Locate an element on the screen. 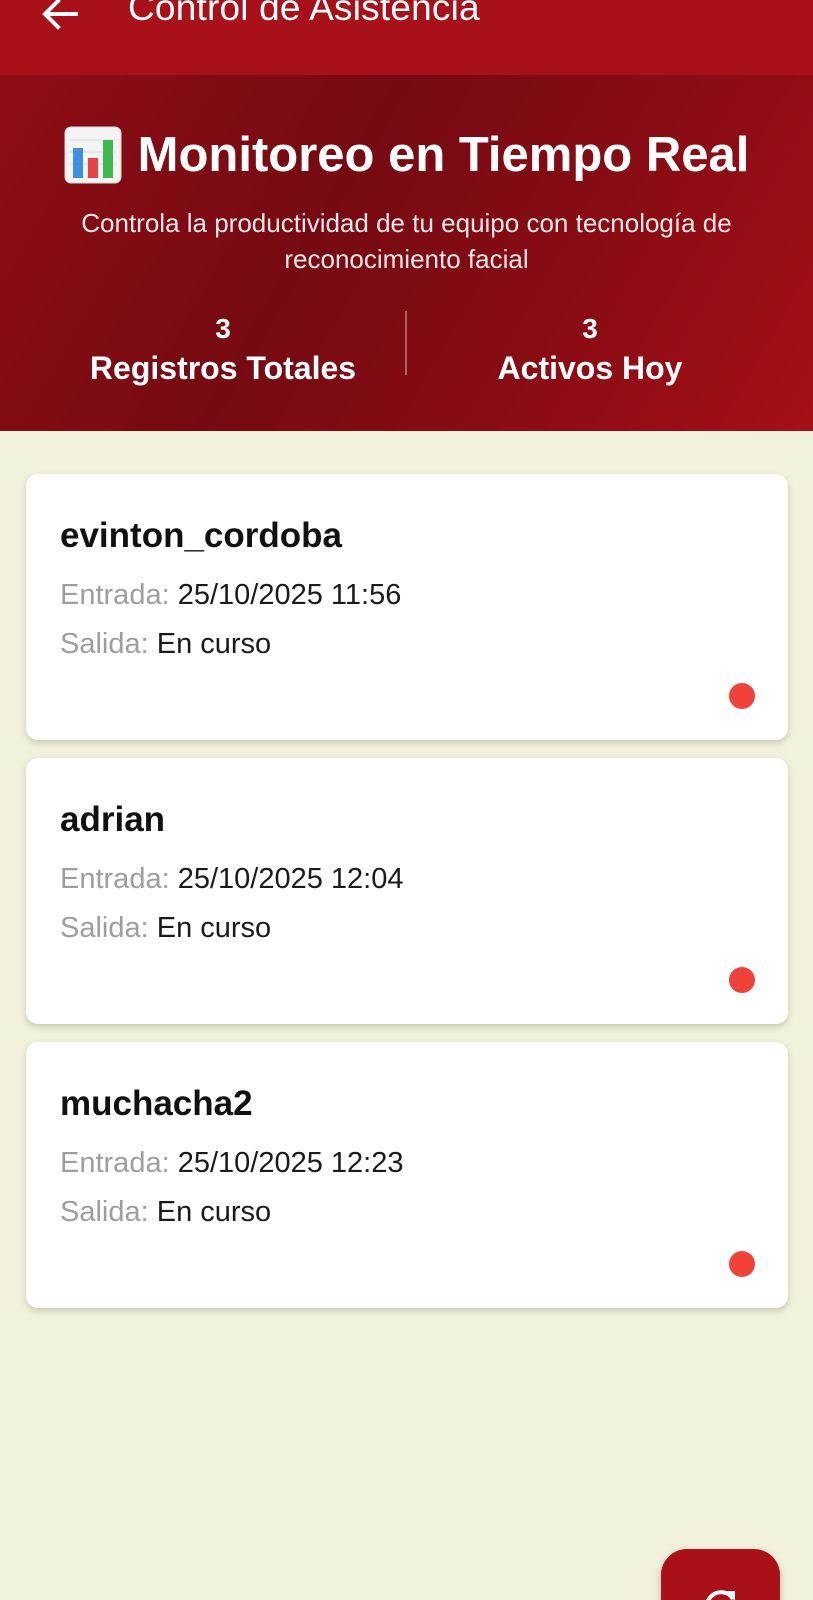 Image resolution: width=813 pixels, height=1600 pixels. refresh-icon is located at coordinates (720, 1595).